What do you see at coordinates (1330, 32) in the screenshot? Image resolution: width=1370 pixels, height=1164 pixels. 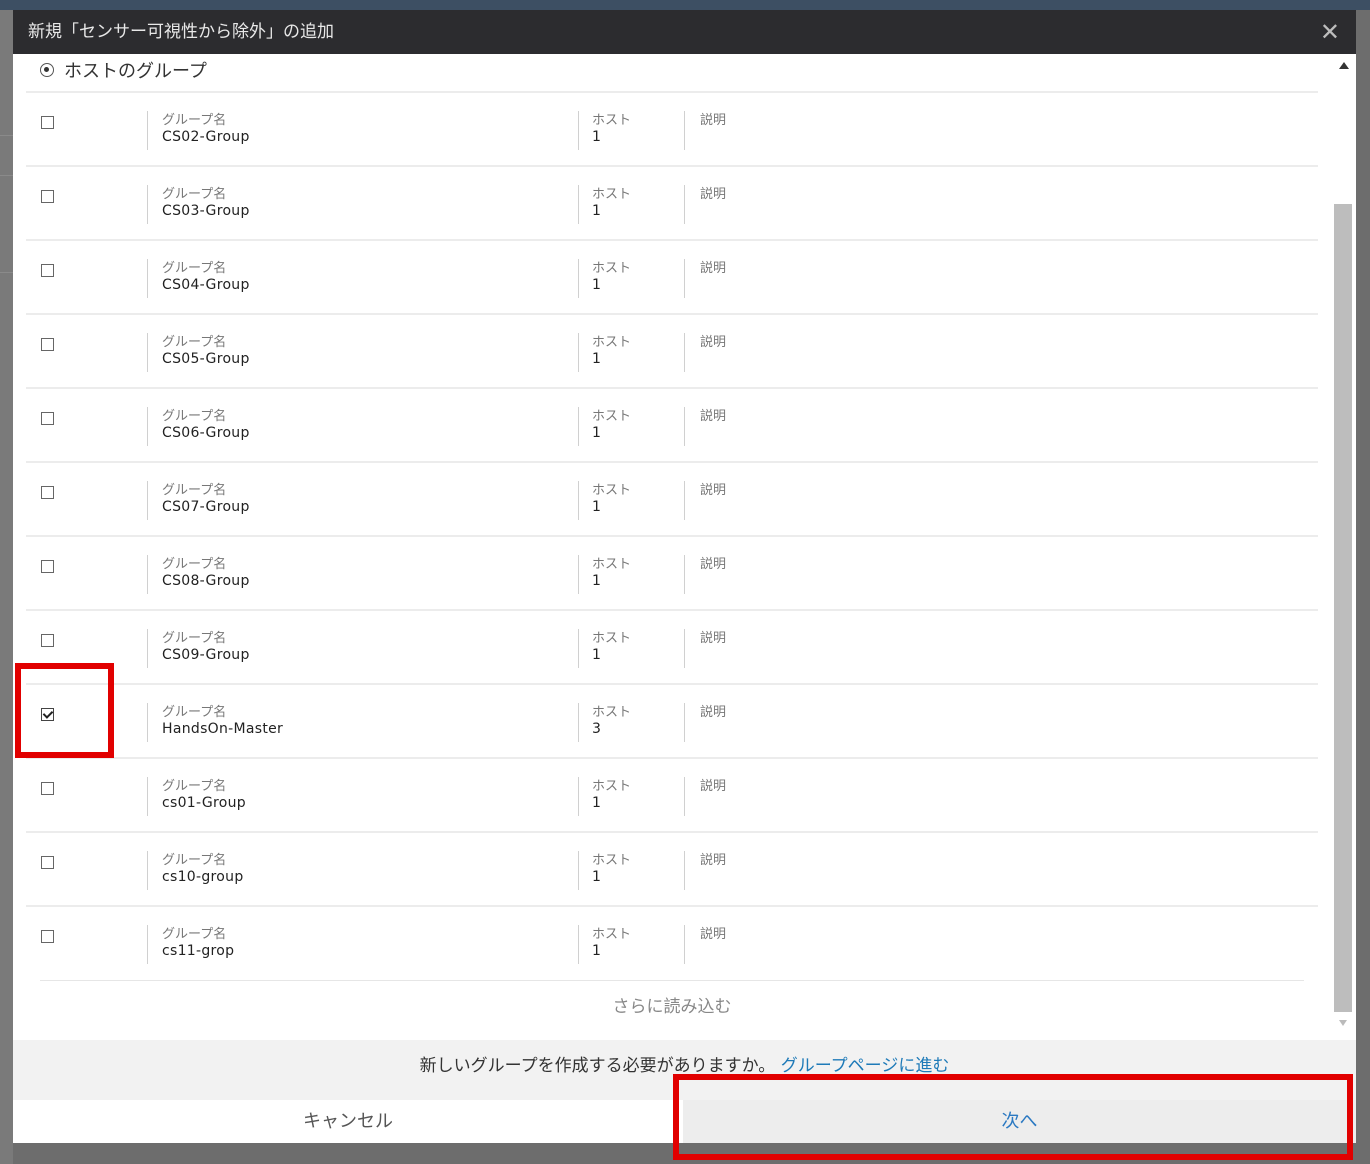 I see `close-icon: ✕` at bounding box center [1330, 32].